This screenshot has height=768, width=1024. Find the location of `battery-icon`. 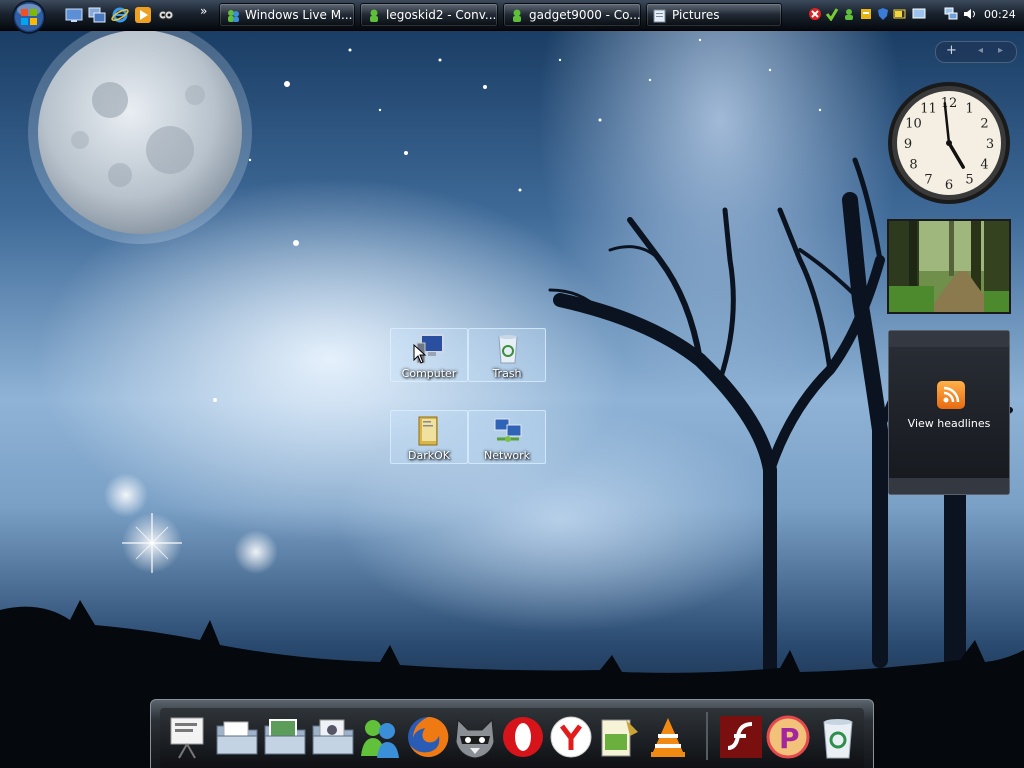

battery-icon is located at coordinates (900, 14).